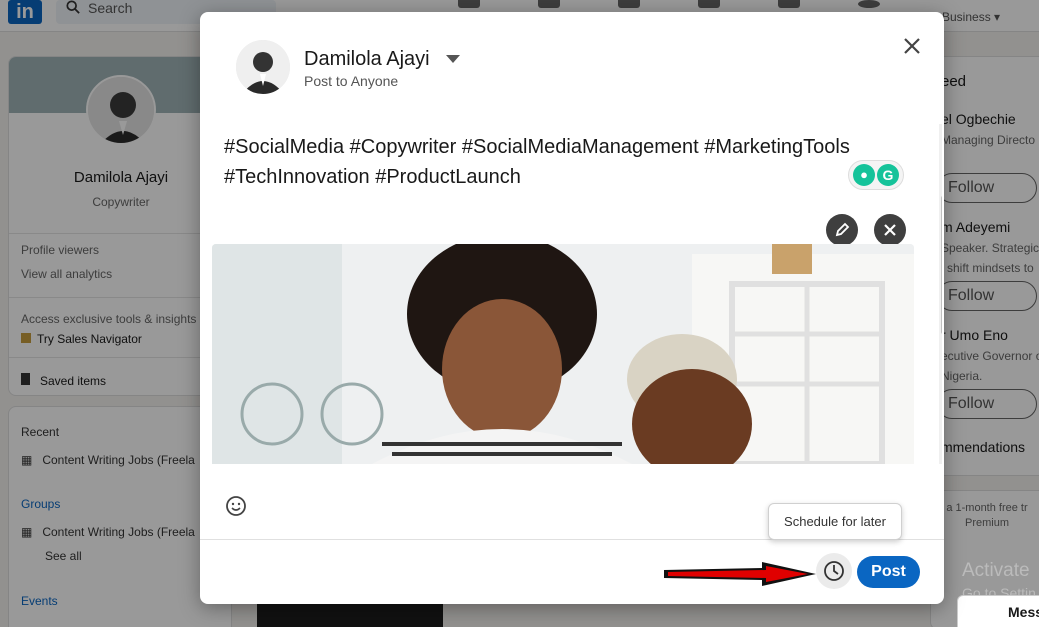 The width and height of the screenshot is (1039, 627). I want to click on recent-item-label: Content Writing Jobs (Freela, so click(118, 460).